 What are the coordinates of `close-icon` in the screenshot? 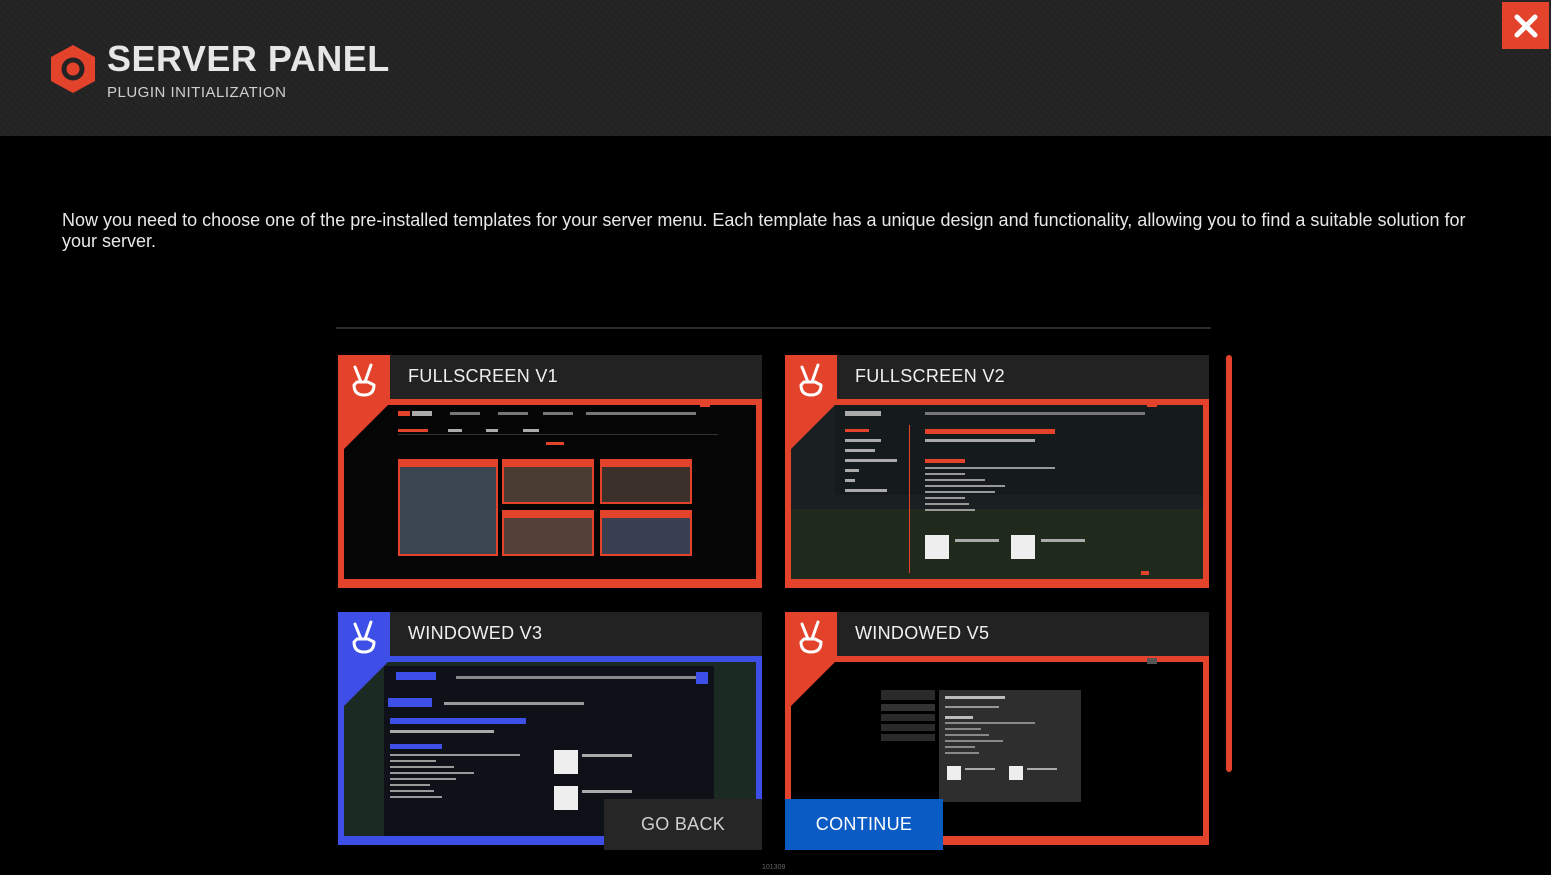 It's located at (1525, 25).